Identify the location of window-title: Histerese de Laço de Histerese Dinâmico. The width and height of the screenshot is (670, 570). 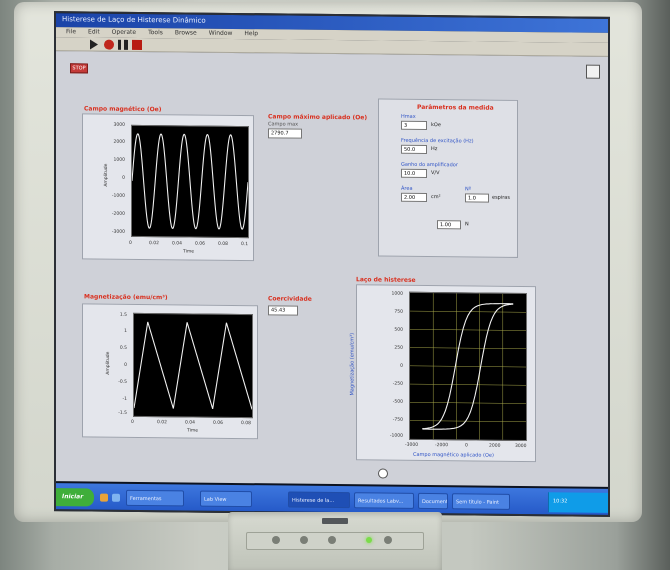
(134, 20).